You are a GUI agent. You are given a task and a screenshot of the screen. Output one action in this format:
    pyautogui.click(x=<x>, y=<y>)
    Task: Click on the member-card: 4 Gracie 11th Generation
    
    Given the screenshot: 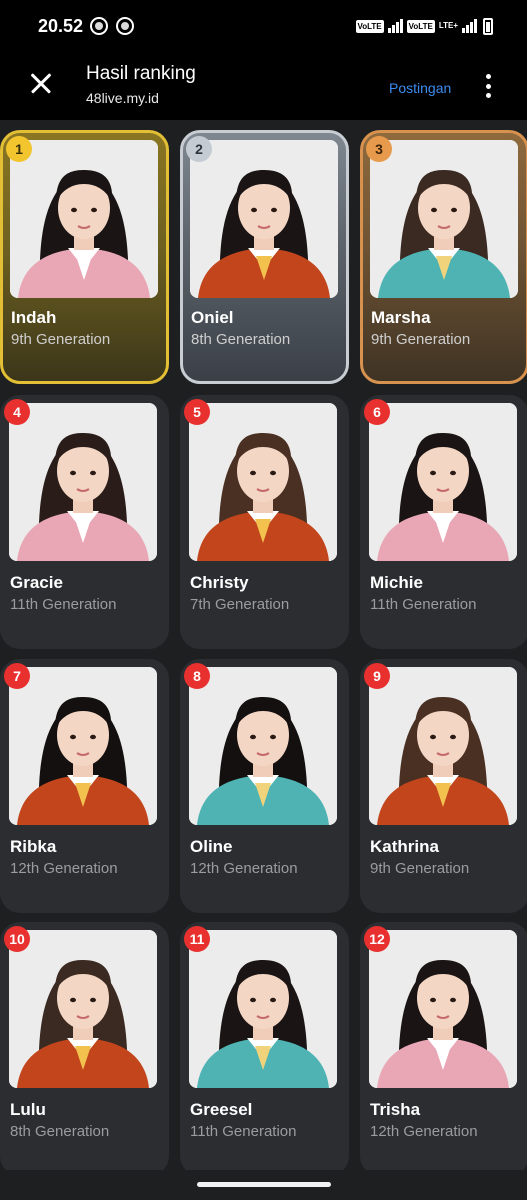 What is the action you would take?
    pyautogui.click(x=84, y=522)
    